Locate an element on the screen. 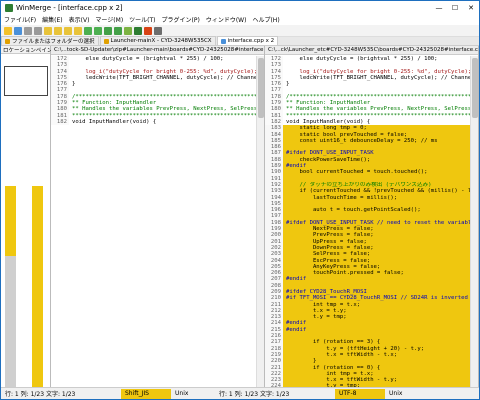  left-scrollbar is located at coordinates (260, 221).